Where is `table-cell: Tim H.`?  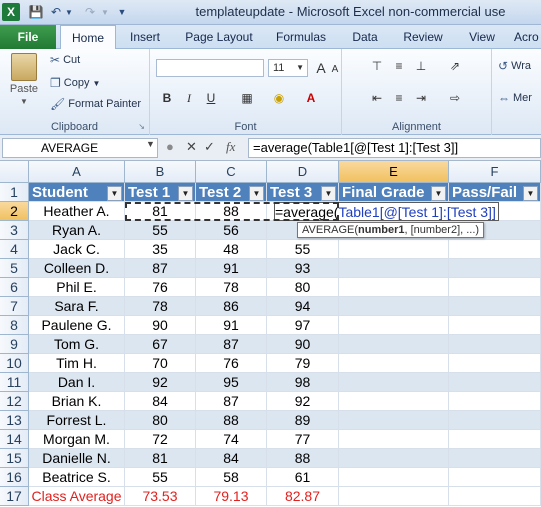 table-cell: Tim H. is located at coordinates (77, 363).